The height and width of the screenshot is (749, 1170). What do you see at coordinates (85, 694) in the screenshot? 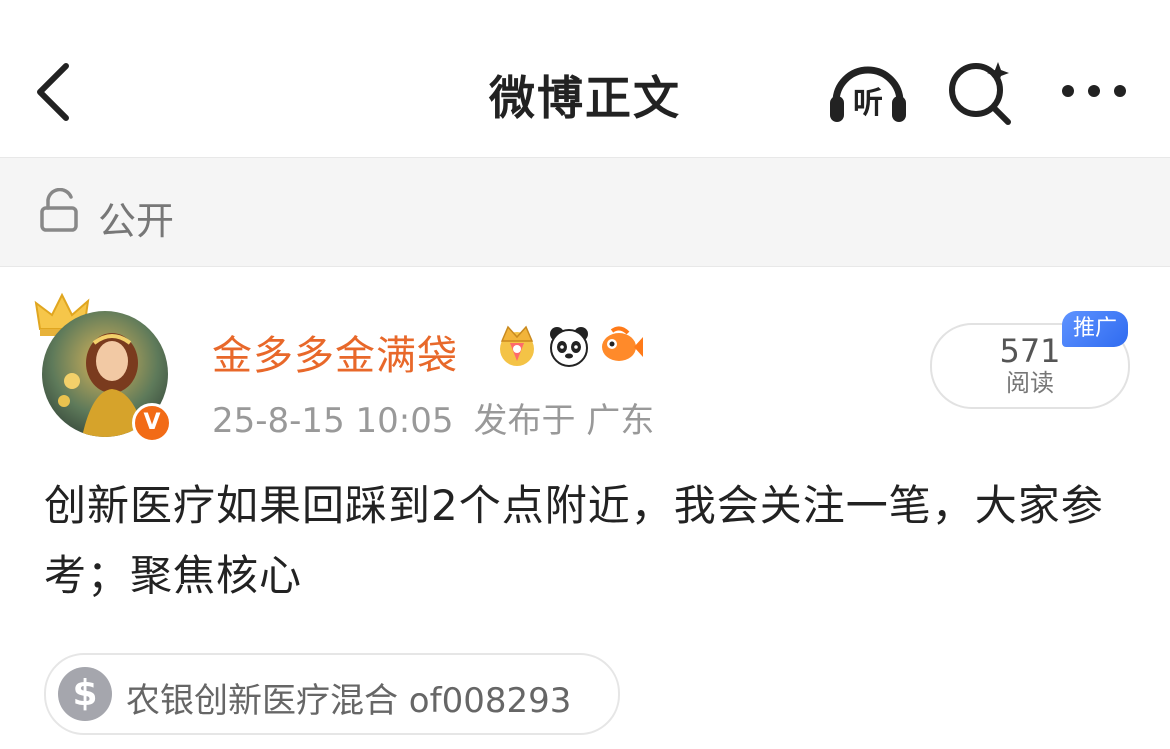
I see `dollar-icon: $` at bounding box center [85, 694].